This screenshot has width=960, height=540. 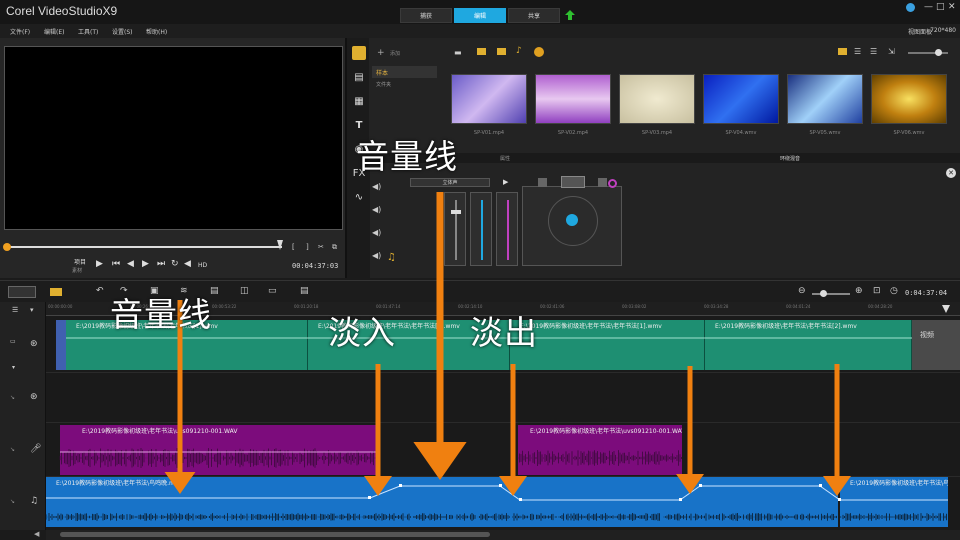 What do you see at coordinates (156, 31) in the screenshot?
I see `menu-help: 帮助(H)` at bounding box center [156, 31].